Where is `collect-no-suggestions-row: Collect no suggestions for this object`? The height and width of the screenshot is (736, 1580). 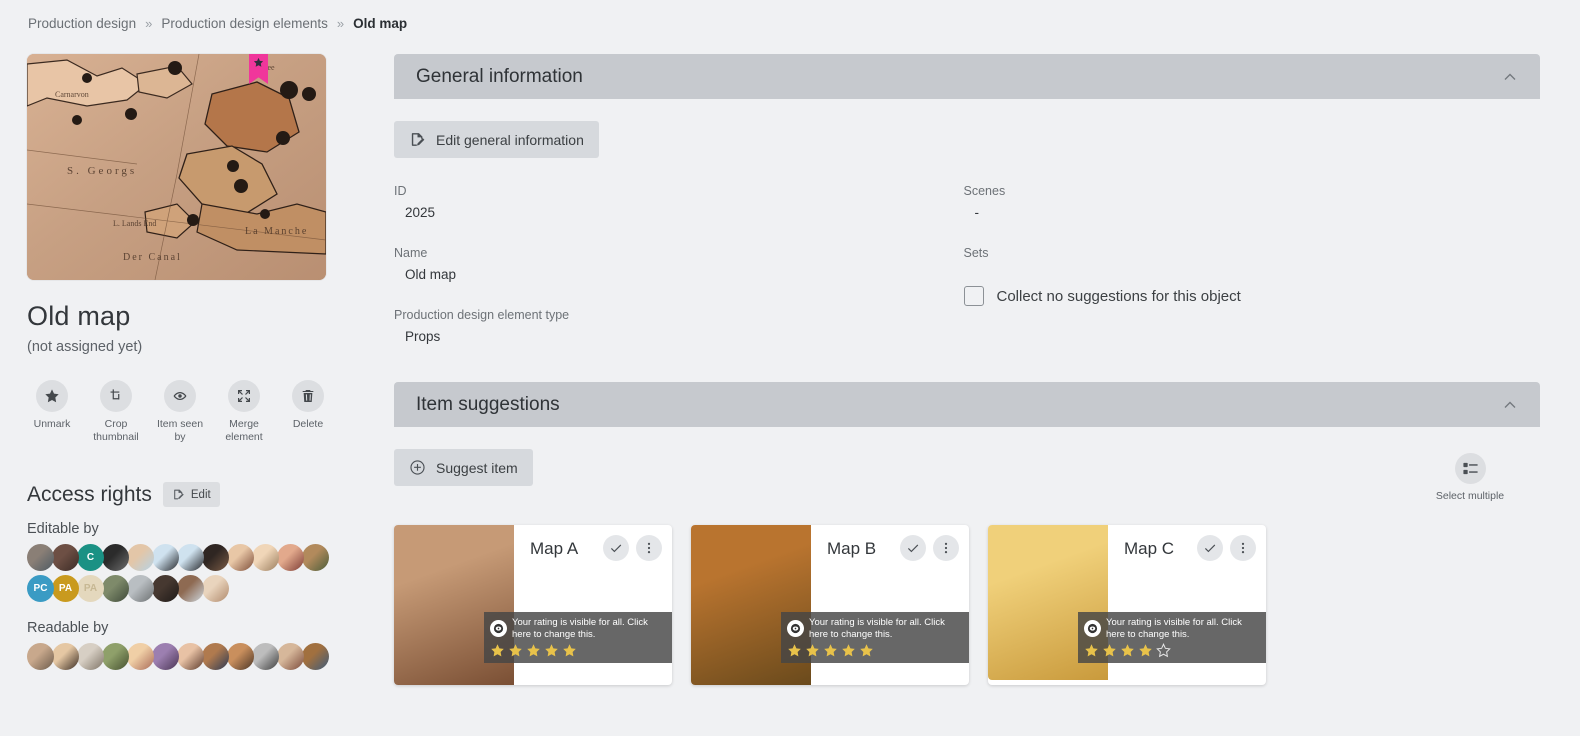
collect-no-suggestions-row: Collect no suggestions for this object is located at coordinates (1241, 296).